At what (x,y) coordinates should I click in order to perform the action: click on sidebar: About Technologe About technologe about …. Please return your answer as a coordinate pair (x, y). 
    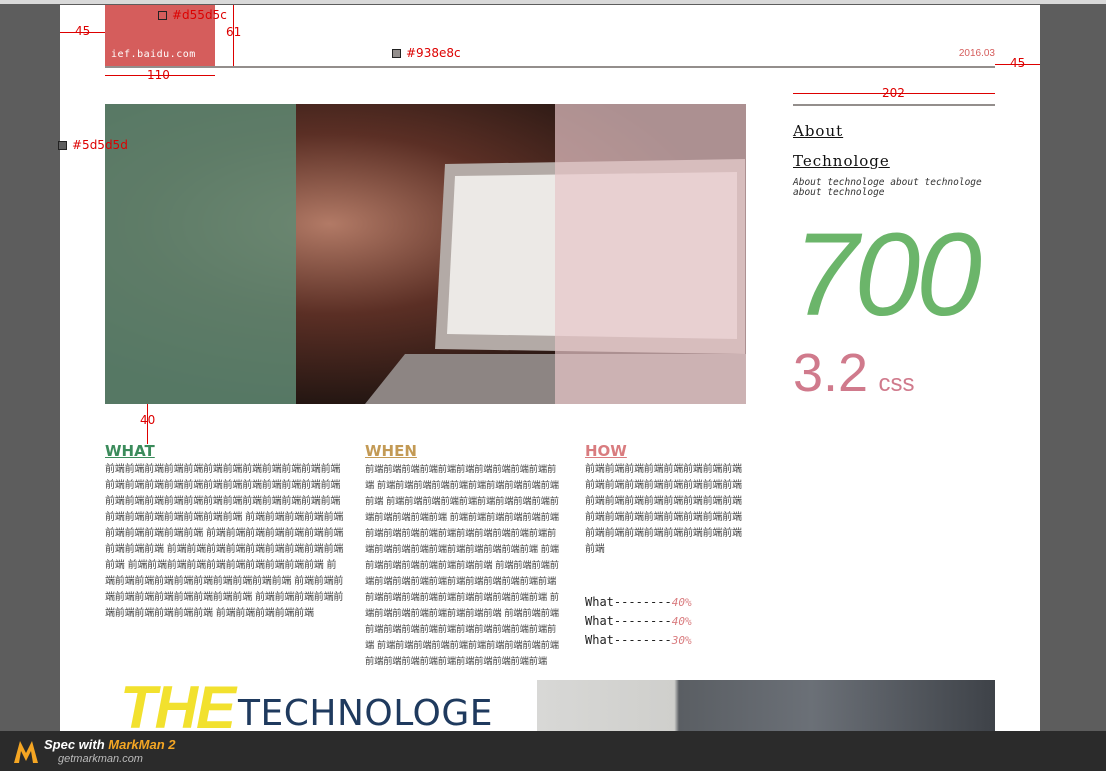
    Looking at the image, I should click on (894, 254).